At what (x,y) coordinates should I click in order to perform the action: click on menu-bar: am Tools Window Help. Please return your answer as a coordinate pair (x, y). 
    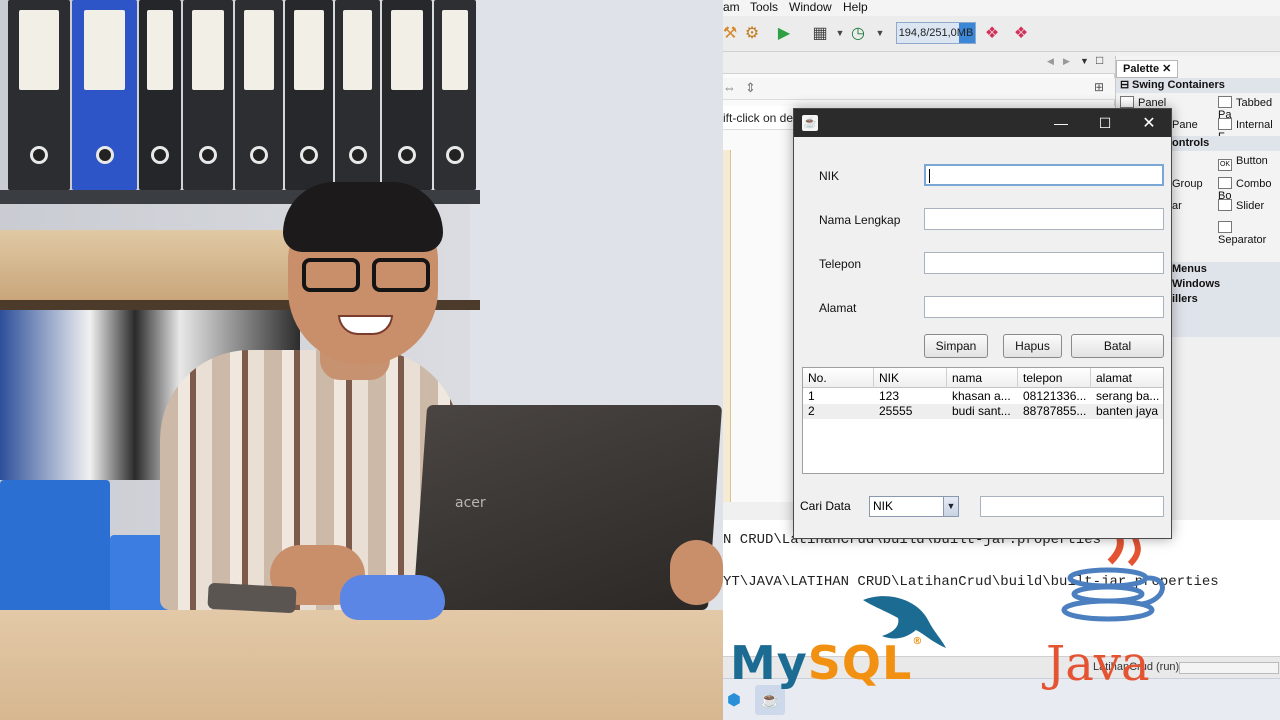
    Looking at the image, I should click on (1001, 8).